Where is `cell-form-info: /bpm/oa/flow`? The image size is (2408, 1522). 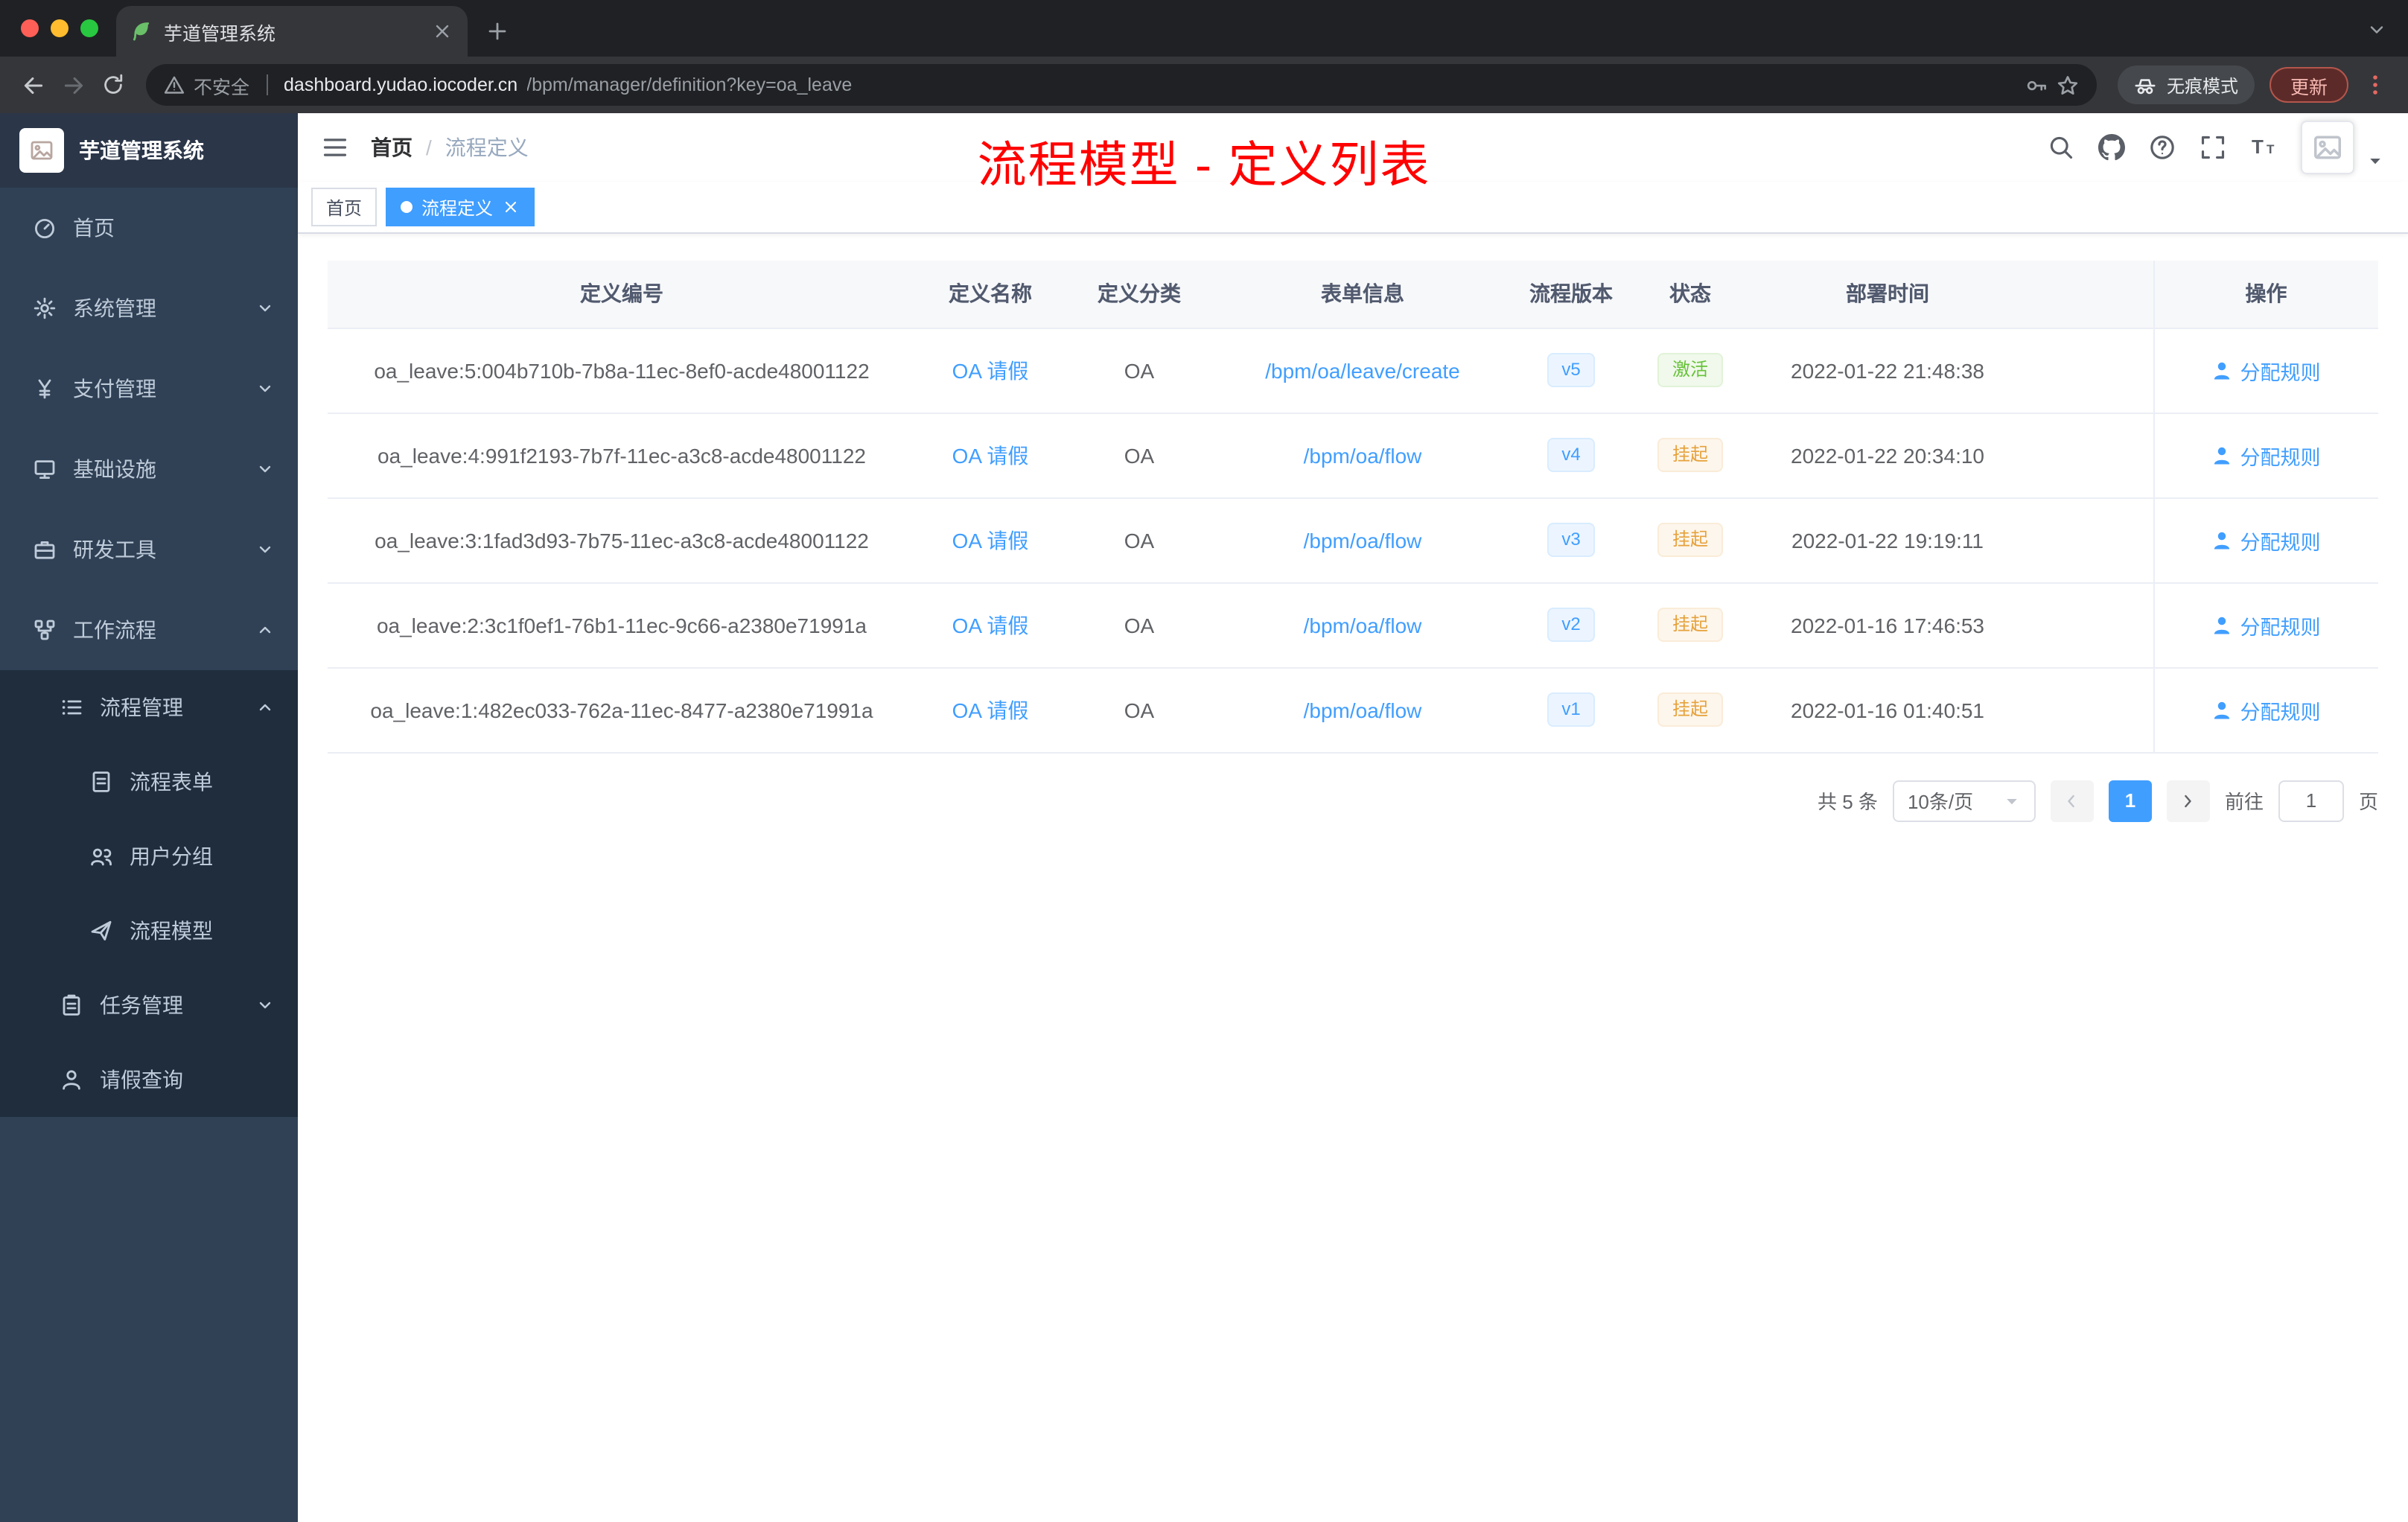 cell-form-info: /bpm/oa/flow is located at coordinates (1363, 625).